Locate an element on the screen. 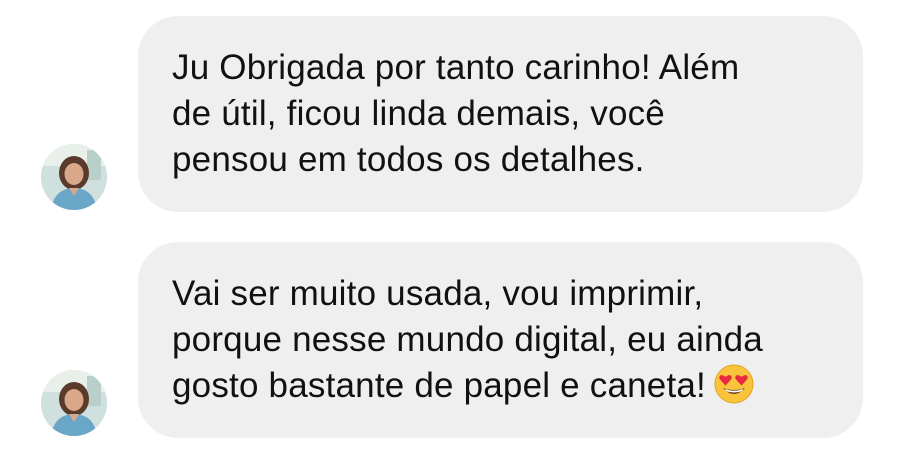  message-line: porque nesse mundo digital, eu ainda is located at coordinates (467, 339).